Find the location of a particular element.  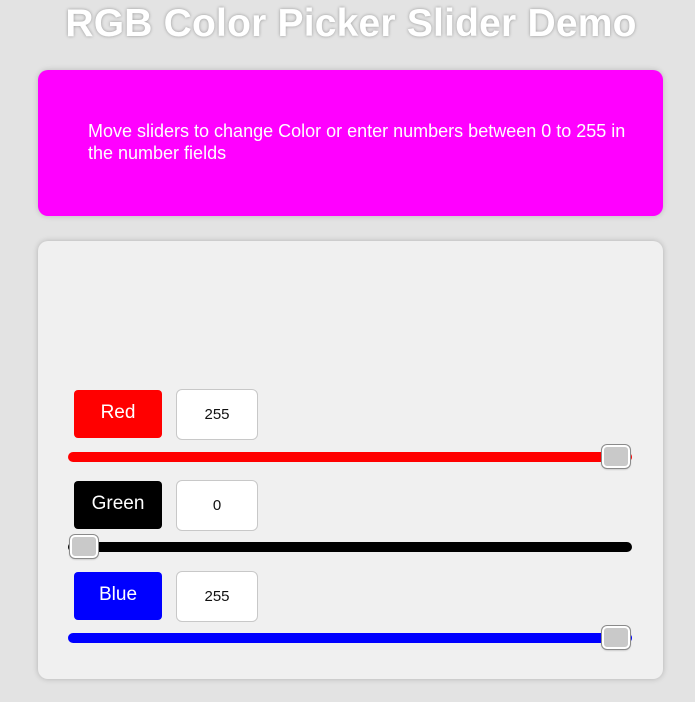

green-slider is located at coordinates (350, 547).